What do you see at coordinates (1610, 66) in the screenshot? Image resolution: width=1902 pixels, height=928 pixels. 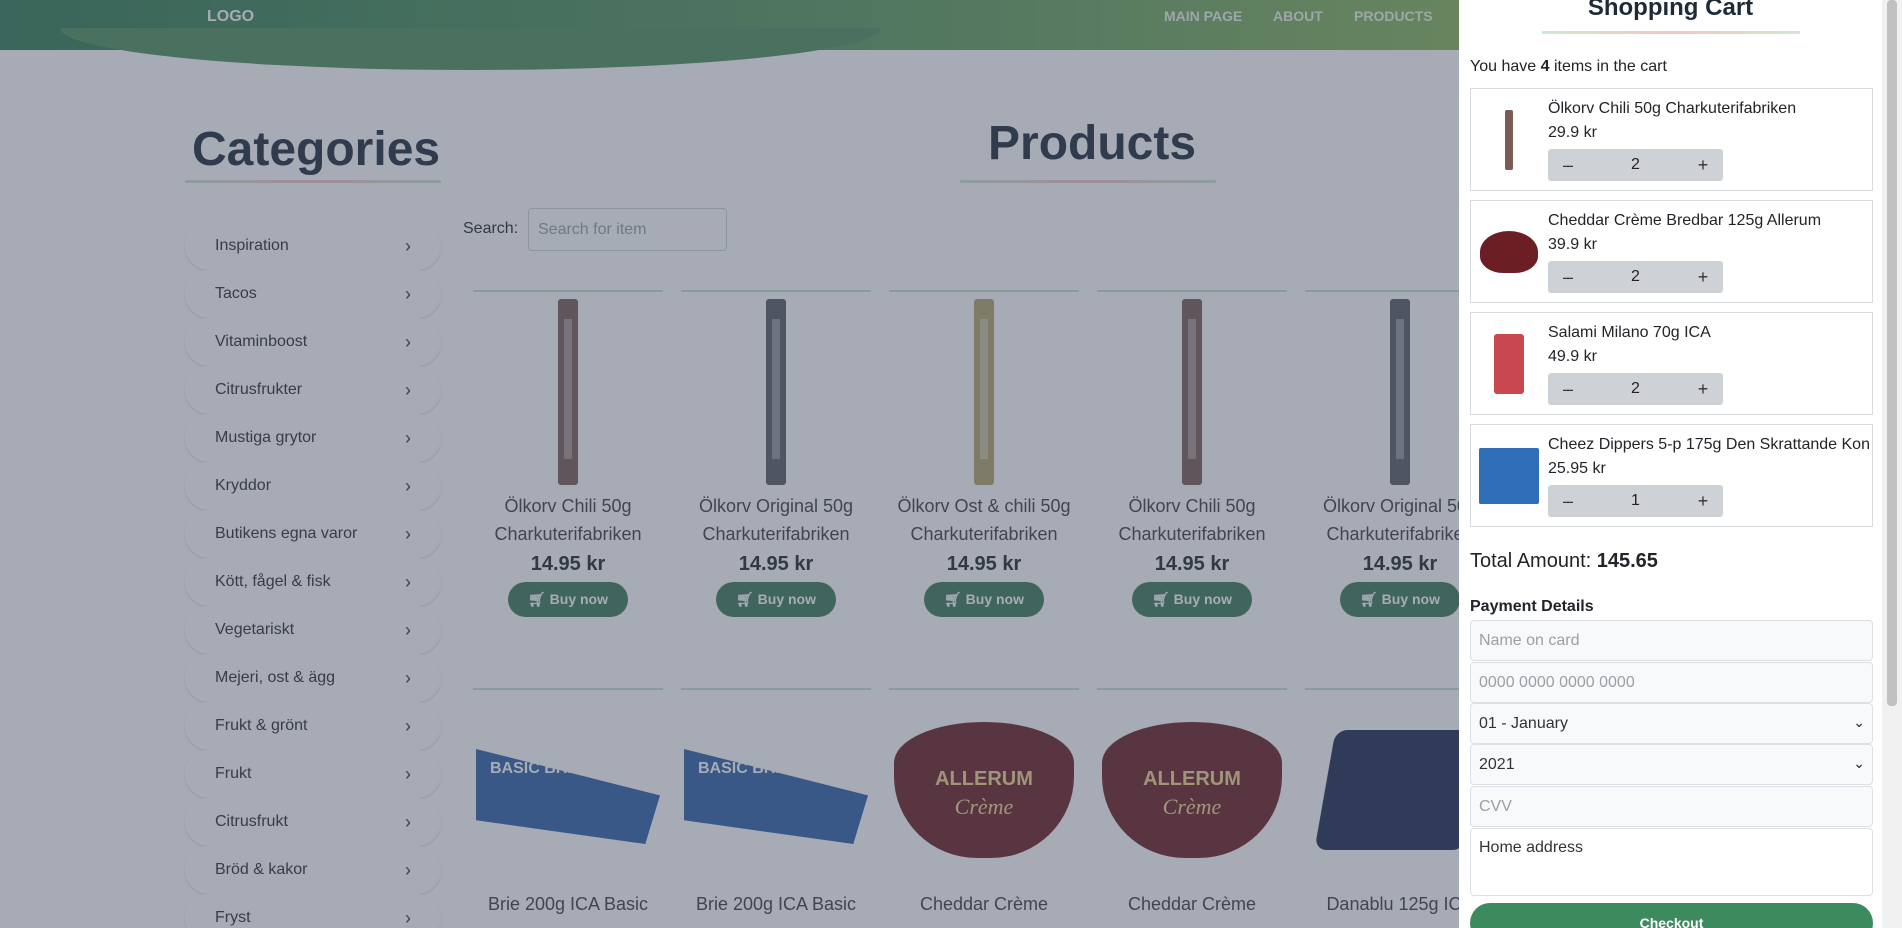 I see `cart-count-suffix: items in the cart` at bounding box center [1610, 66].